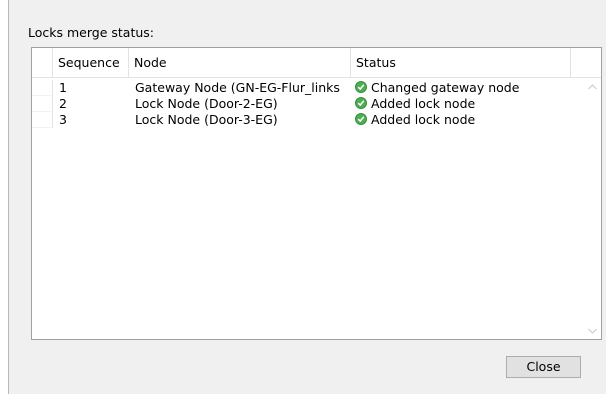 This screenshot has width=606, height=394. I want to click on scroll-down-arrow-icon, so click(592, 330).